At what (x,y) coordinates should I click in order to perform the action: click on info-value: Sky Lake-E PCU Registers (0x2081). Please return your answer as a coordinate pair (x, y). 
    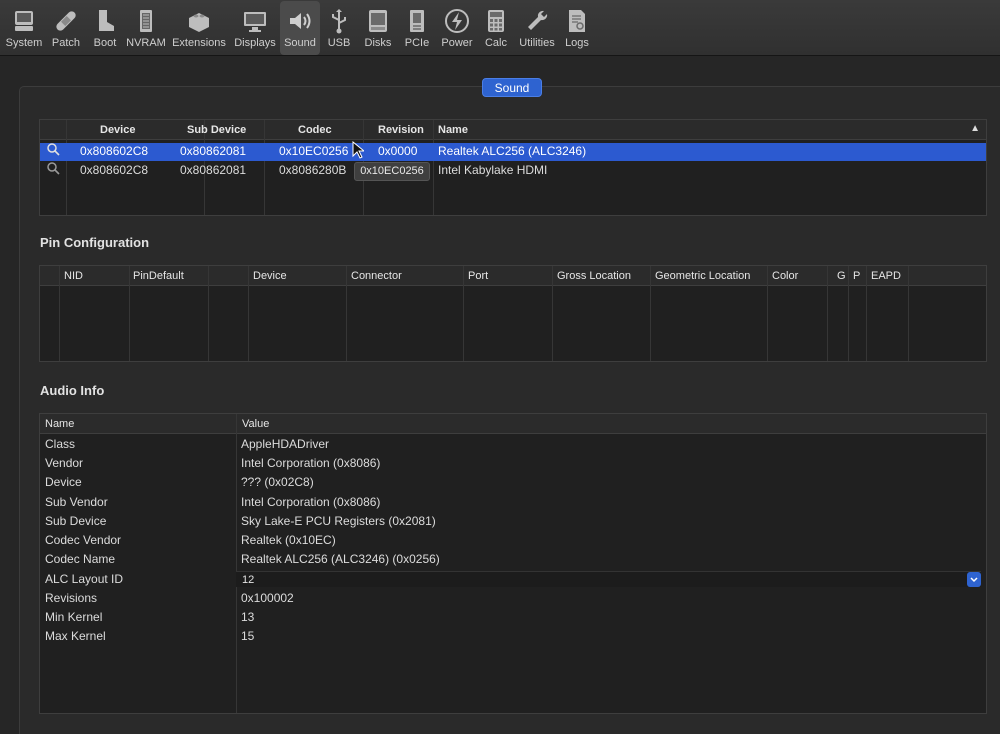
    Looking at the image, I should click on (338, 521).